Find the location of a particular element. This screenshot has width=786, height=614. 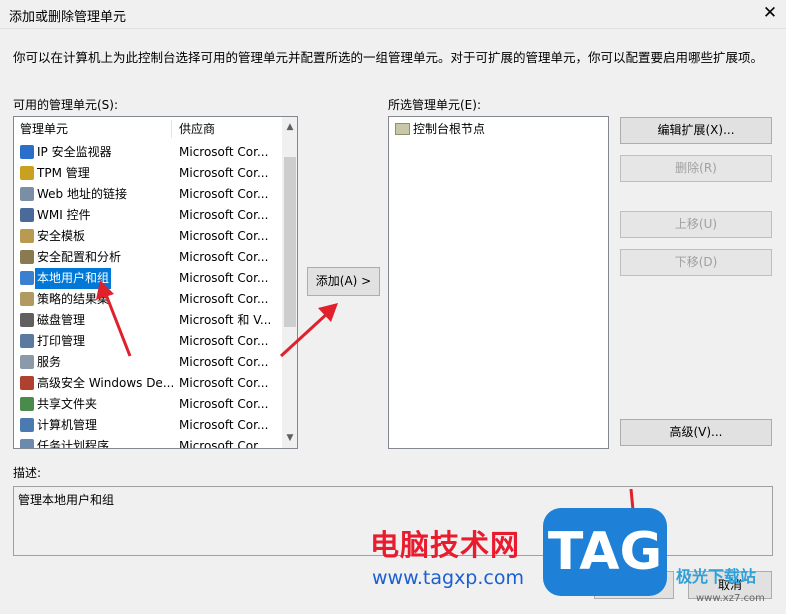

snapin-name: TPM 管理 is located at coordinates (63, 173).